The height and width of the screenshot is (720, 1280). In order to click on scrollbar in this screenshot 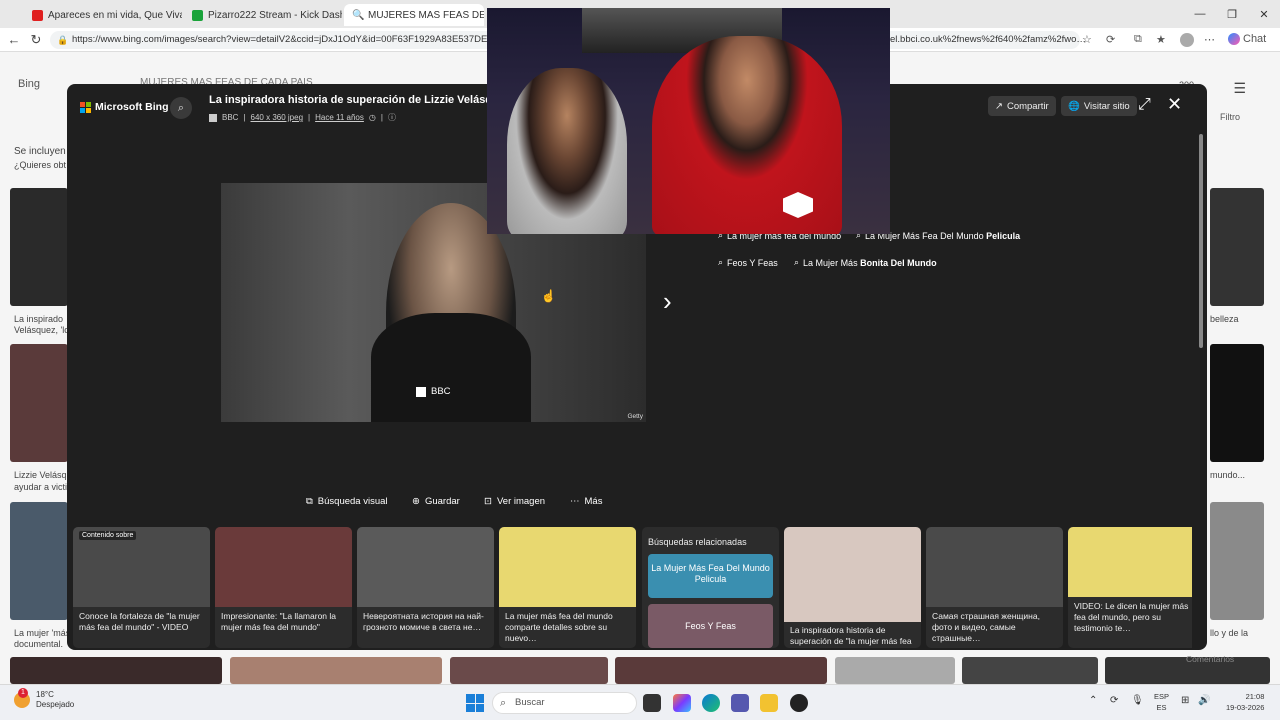, I will do `click(1201, 241)`.